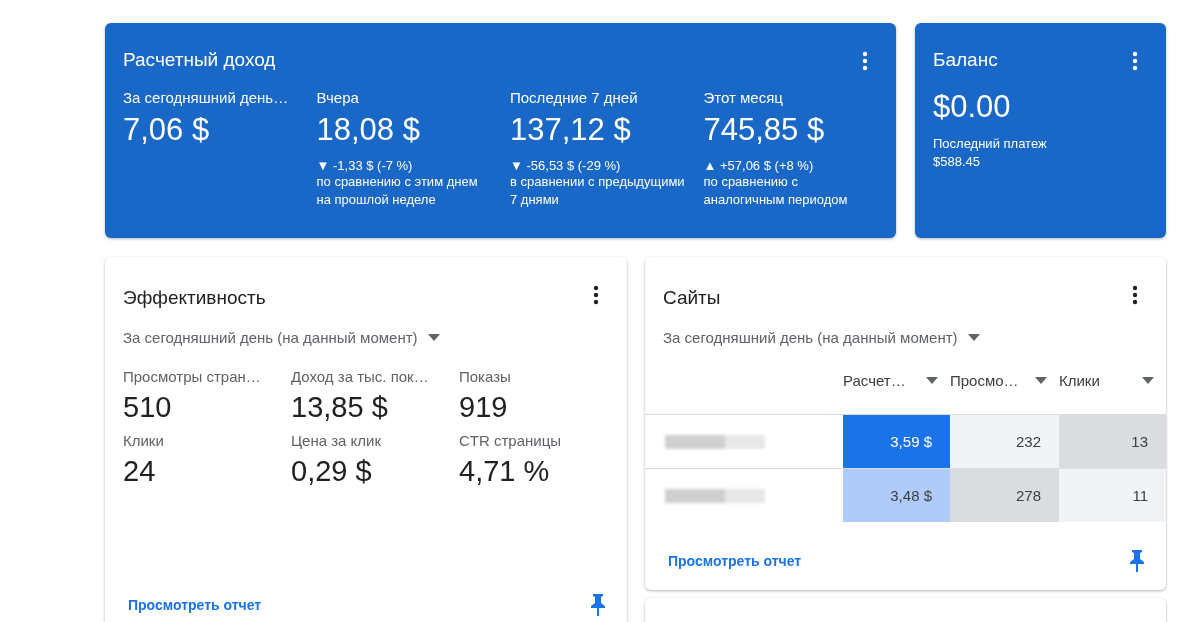 Image resolution: width=1177 pixels, height=622 pixels. What do you see at coordinates (598, 191) in the screenshot?
I see `stat-comparison: в сравнении с предыдущими 7 днями` at bounding box center [598, 191].